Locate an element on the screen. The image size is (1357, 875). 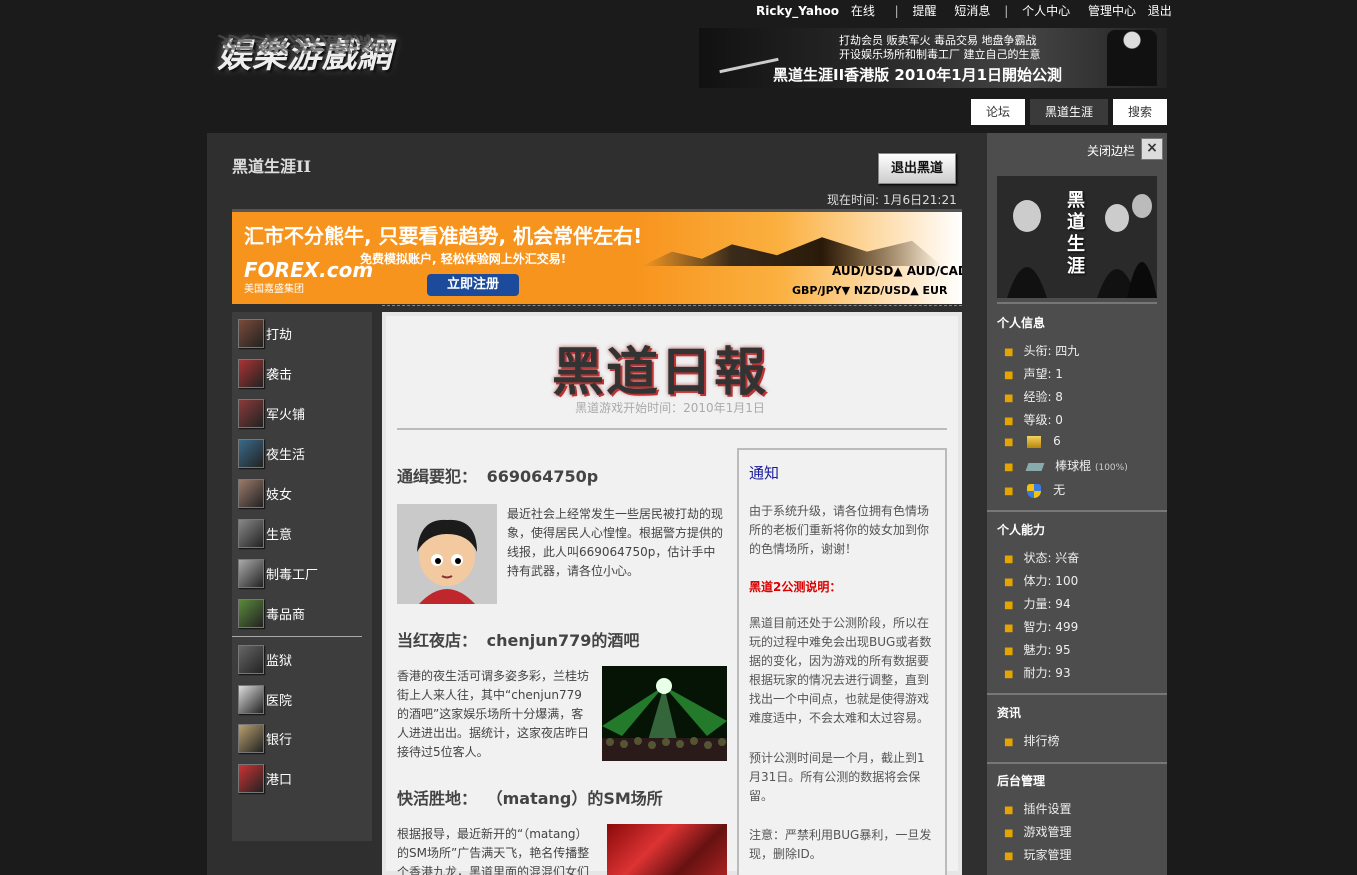
personal-info-label: 声望: 1 is located at coordinates (1043, 374).